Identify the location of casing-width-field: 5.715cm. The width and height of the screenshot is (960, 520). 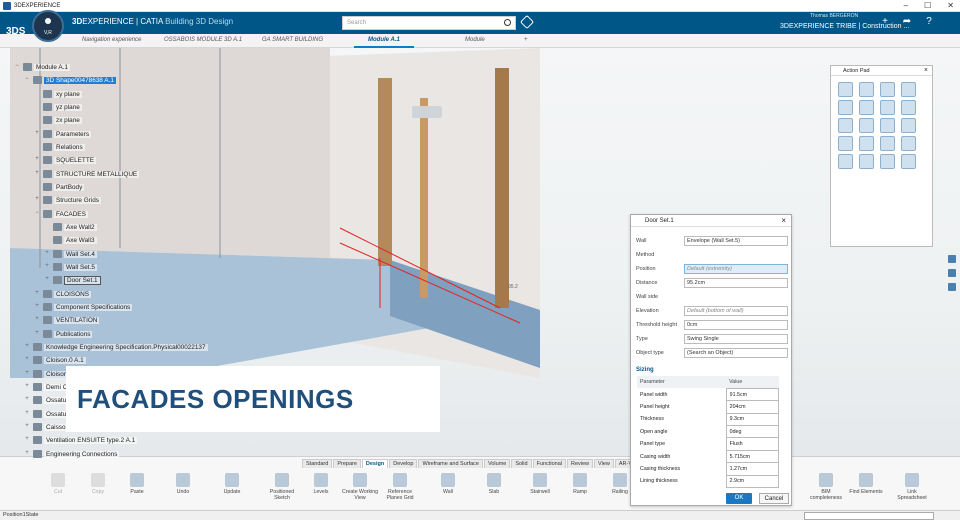
(752, 456).